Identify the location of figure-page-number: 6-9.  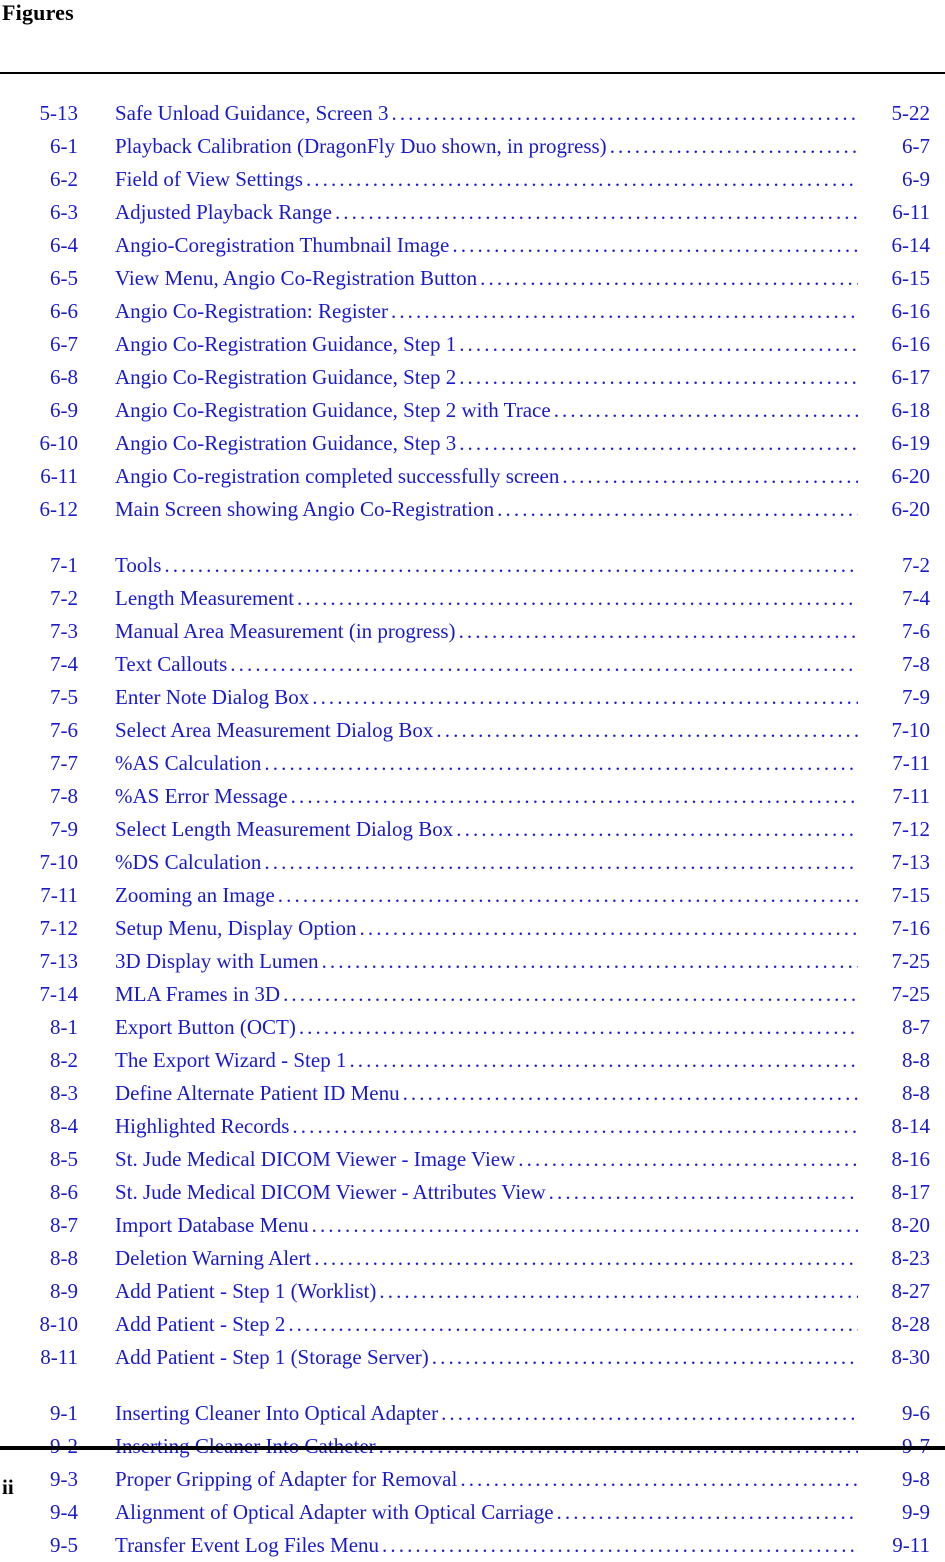
(901, 179).